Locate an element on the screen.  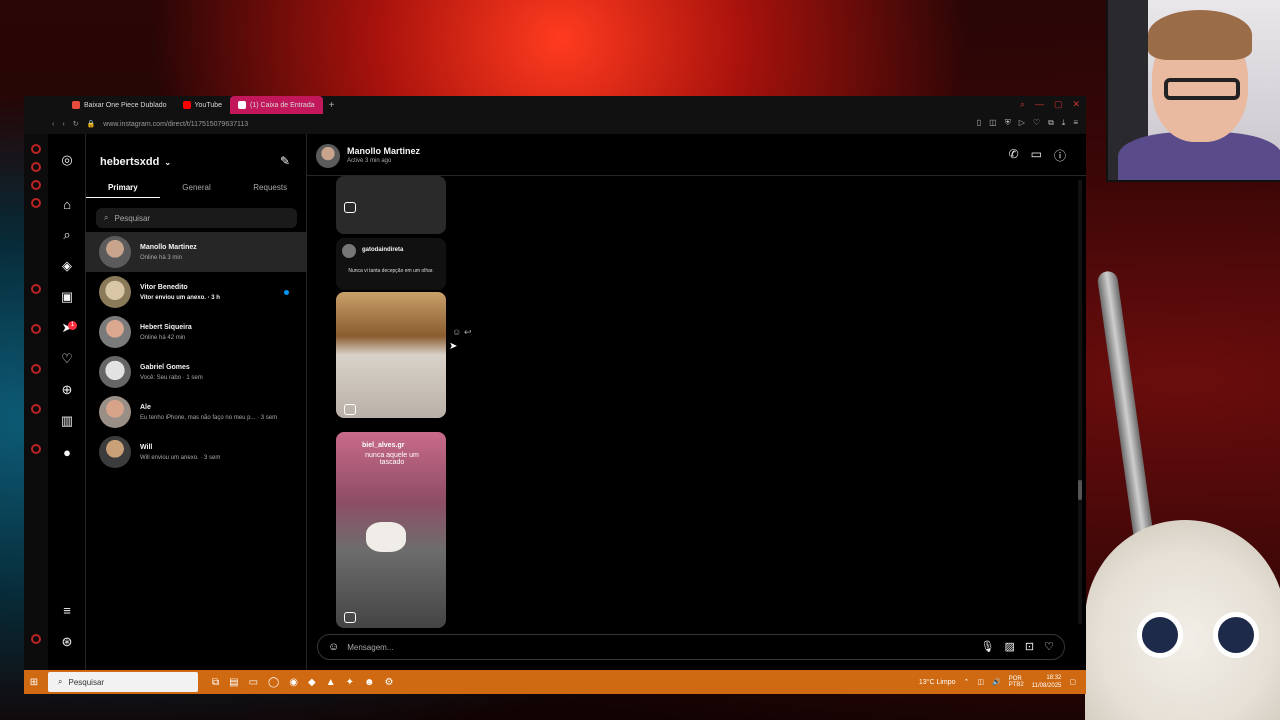
weather-widget: 13°C Limpo is located at coordinates (937, 682).